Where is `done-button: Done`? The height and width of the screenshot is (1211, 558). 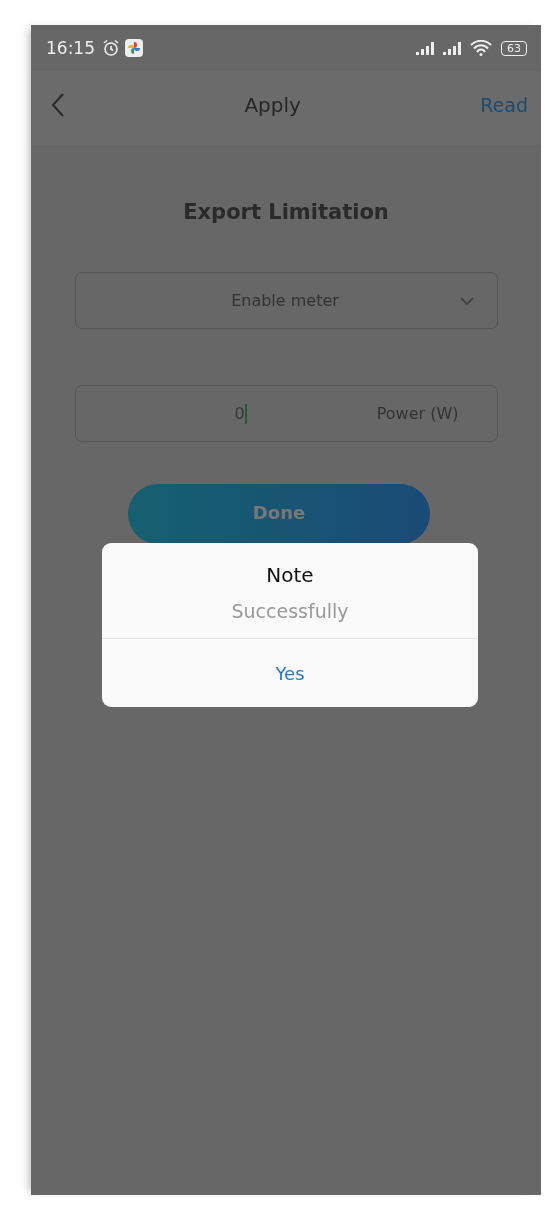 done-button: Done is located at coordinates (279, 514).